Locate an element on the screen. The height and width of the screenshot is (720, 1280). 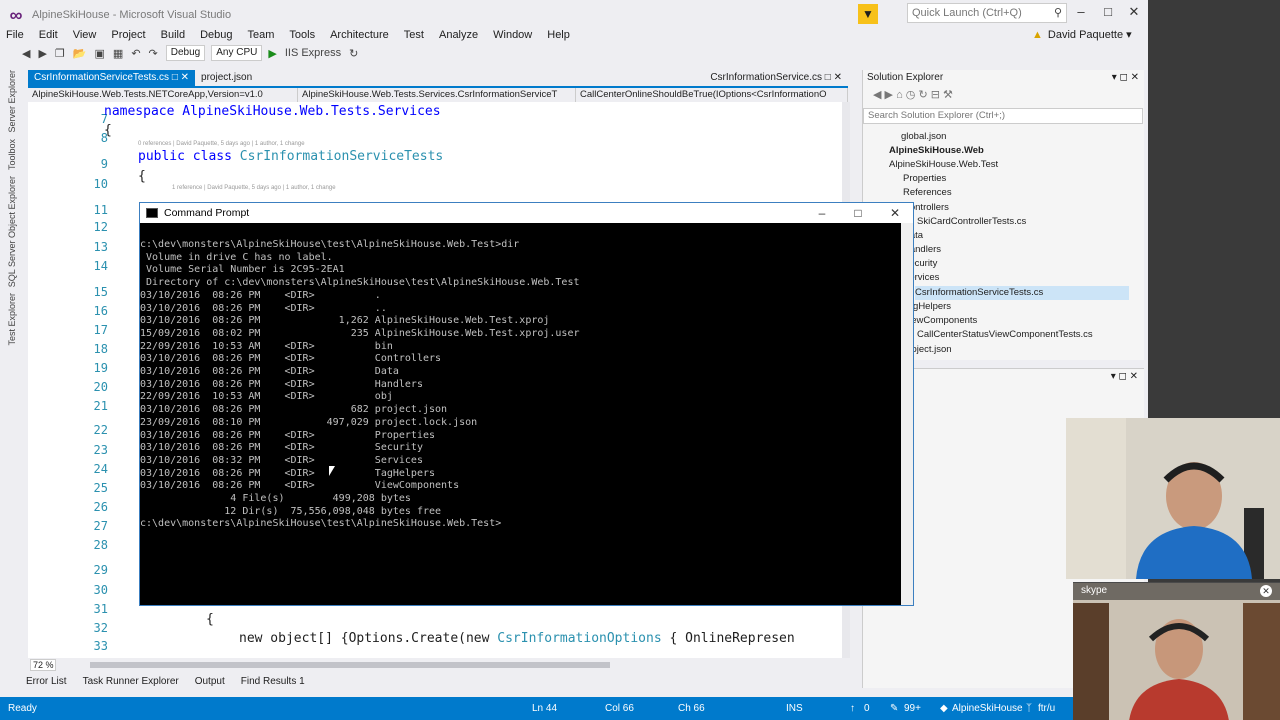
home-icon: ⌂ is located at coordinates (899, 95).